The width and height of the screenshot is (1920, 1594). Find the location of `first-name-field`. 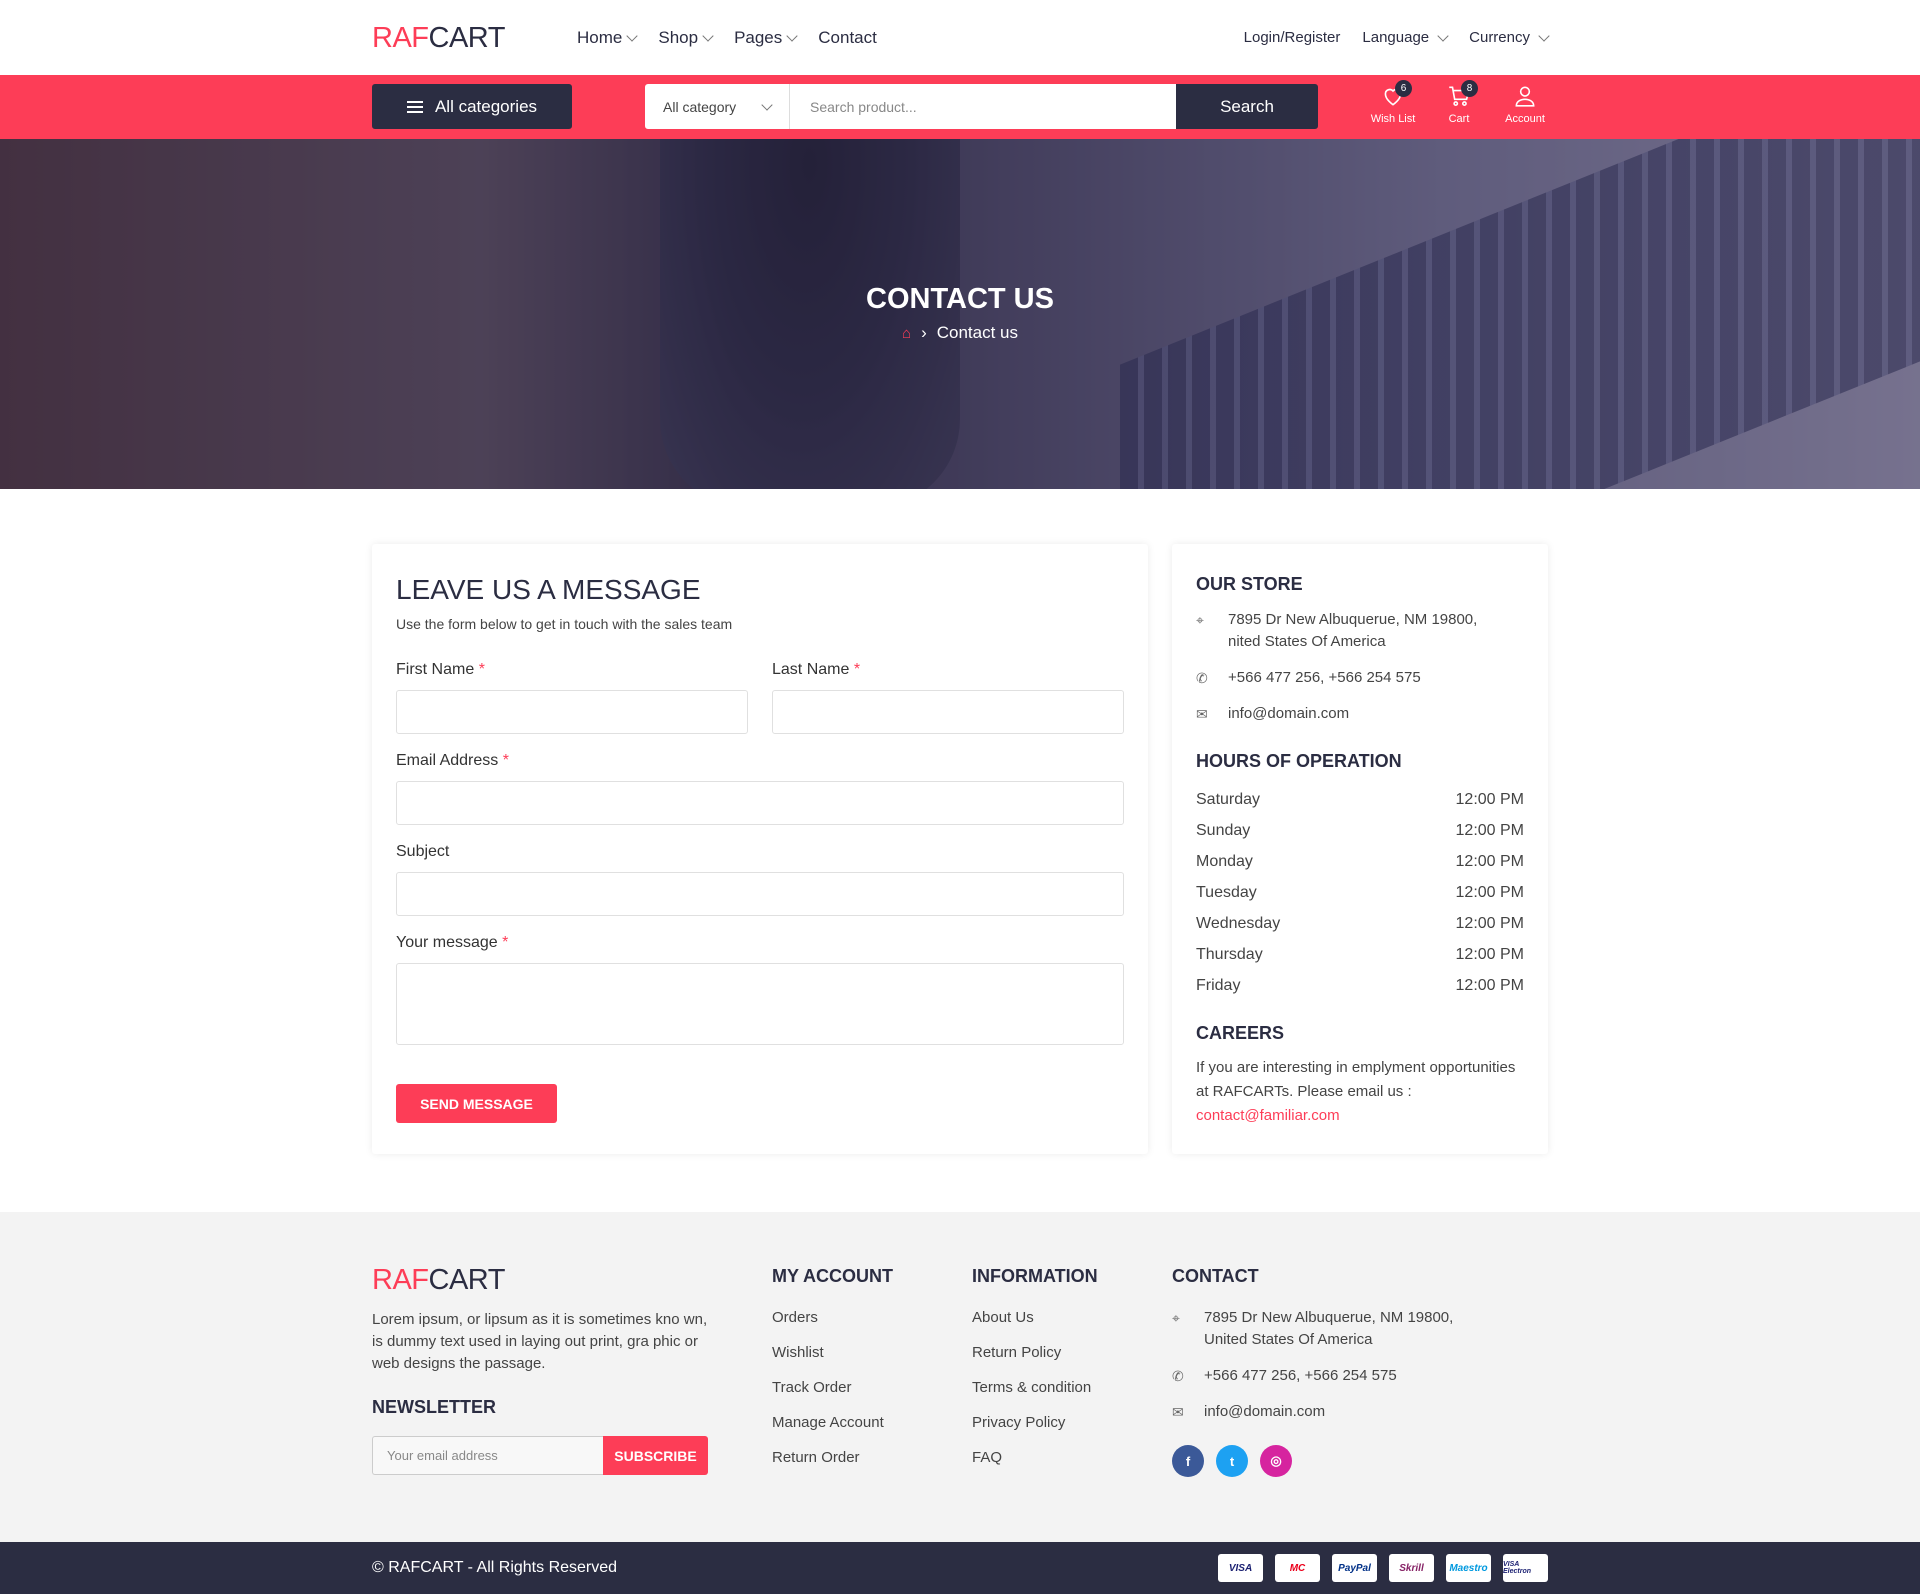

first-name-field is located at coordinates (572, 712).